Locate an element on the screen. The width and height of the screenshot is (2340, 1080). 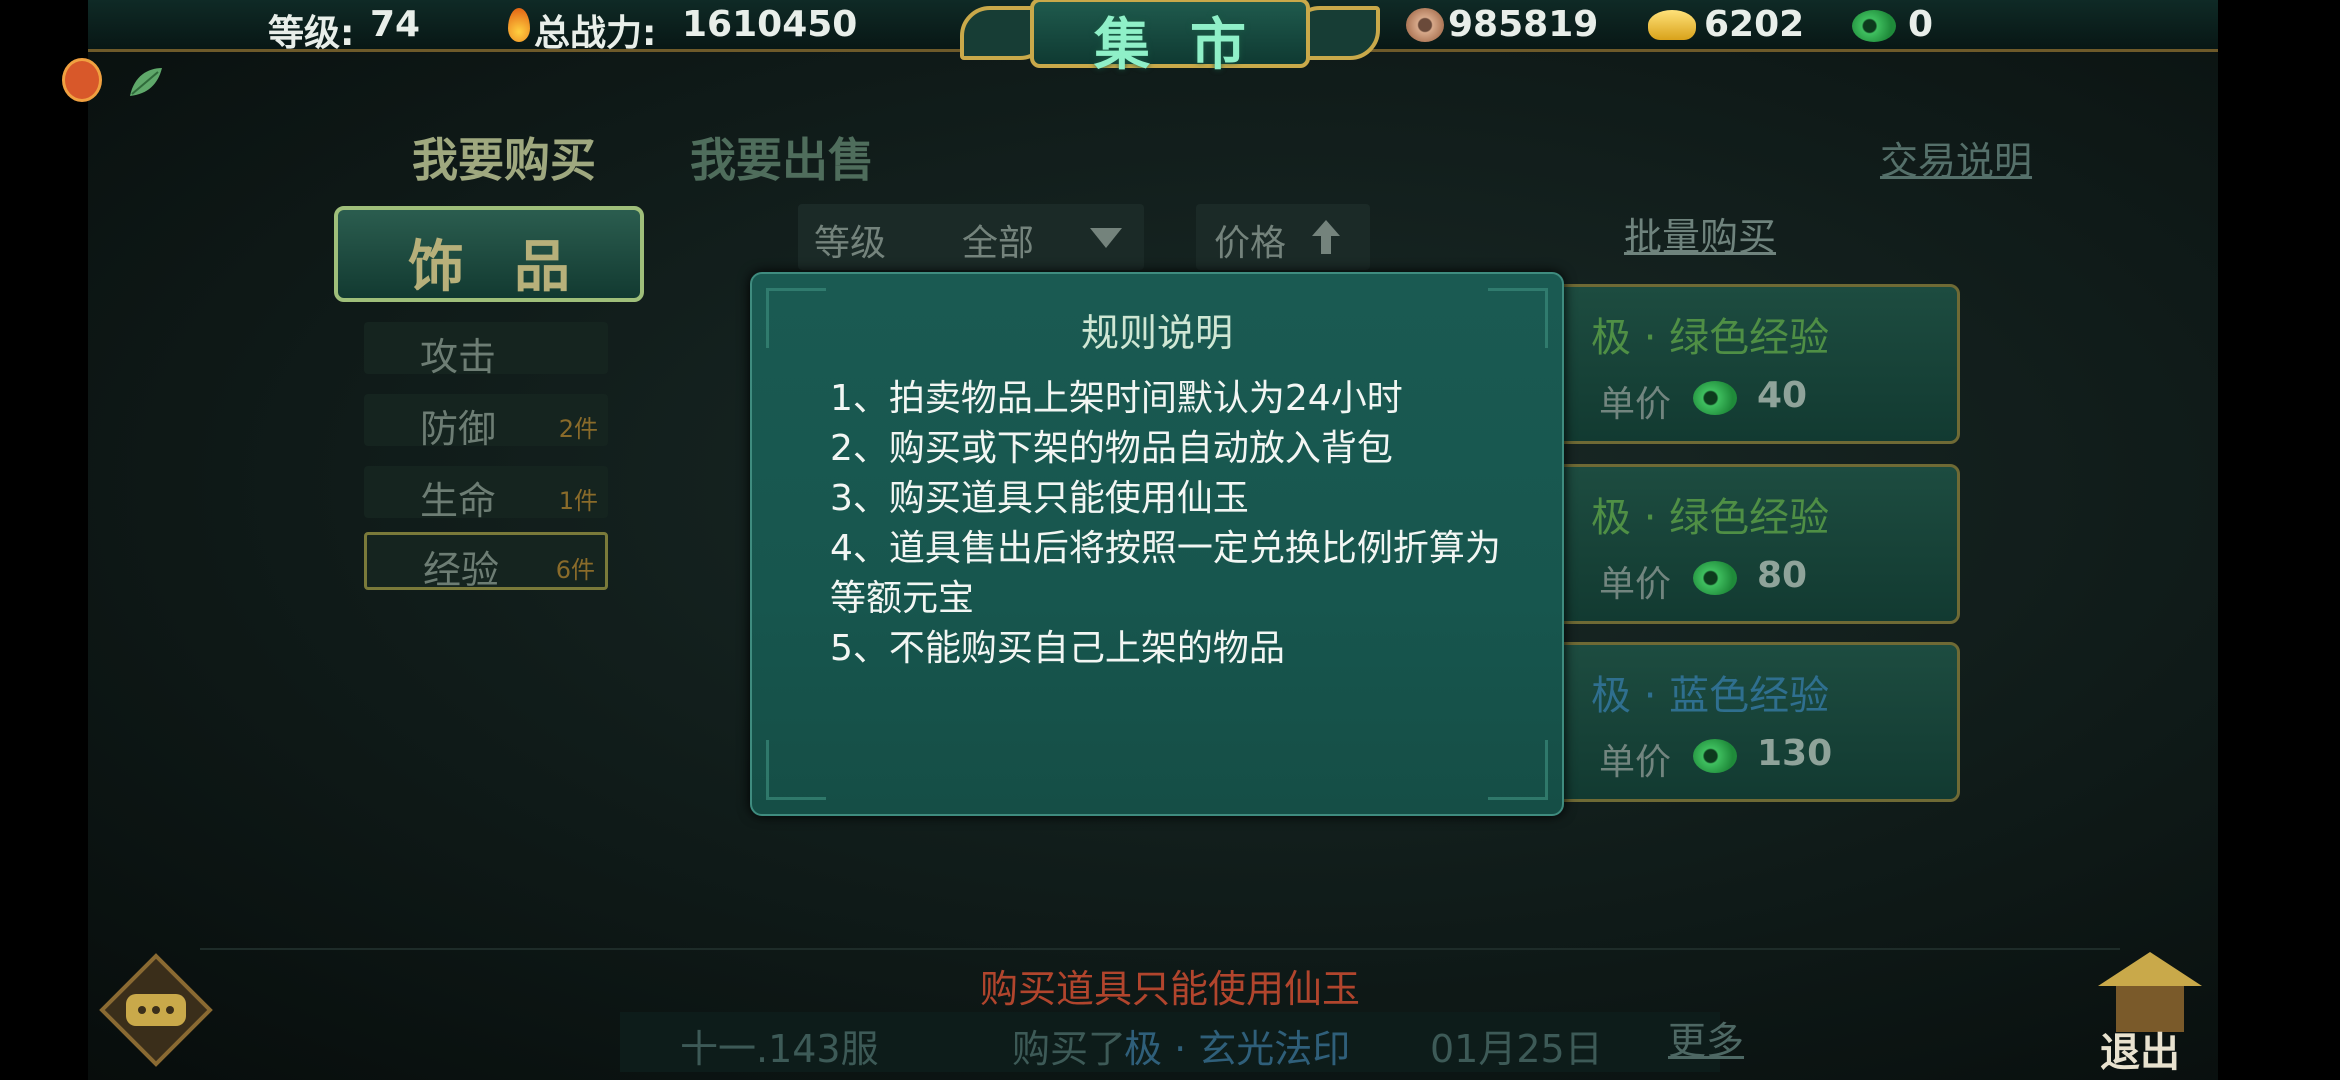
trade-ticker: 十一.143服 购买了 极 · 玄光法印 01月25日 is located at coordinates (1170, 1042).